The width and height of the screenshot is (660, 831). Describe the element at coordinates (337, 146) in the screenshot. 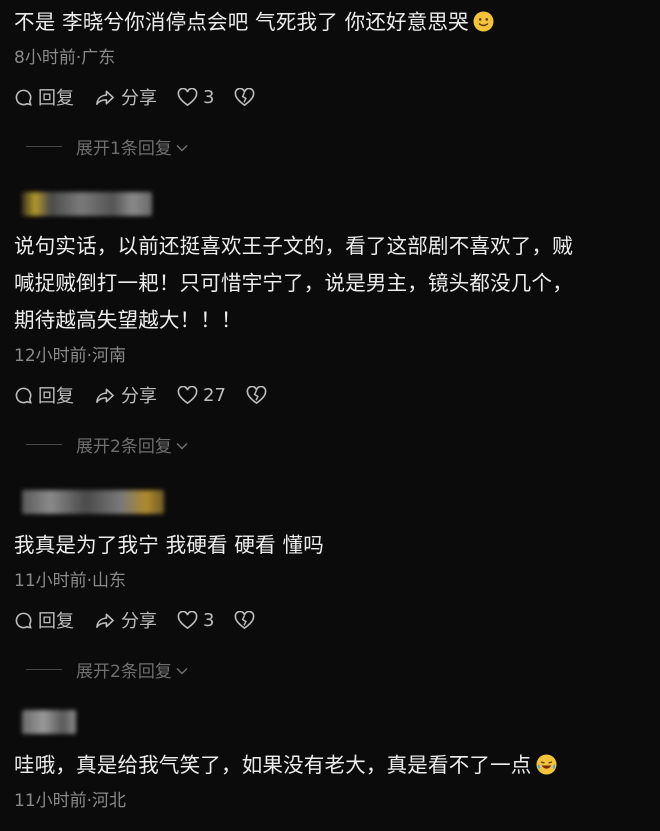

I see `expand-replies-button: 展开1条回复` at that location.